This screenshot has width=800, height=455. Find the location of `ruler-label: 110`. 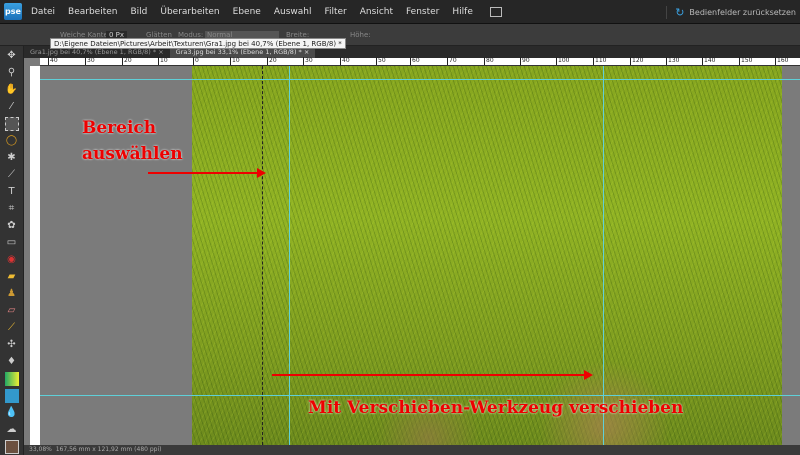

ruler-label: 110 is located at coordinates (600, 61).